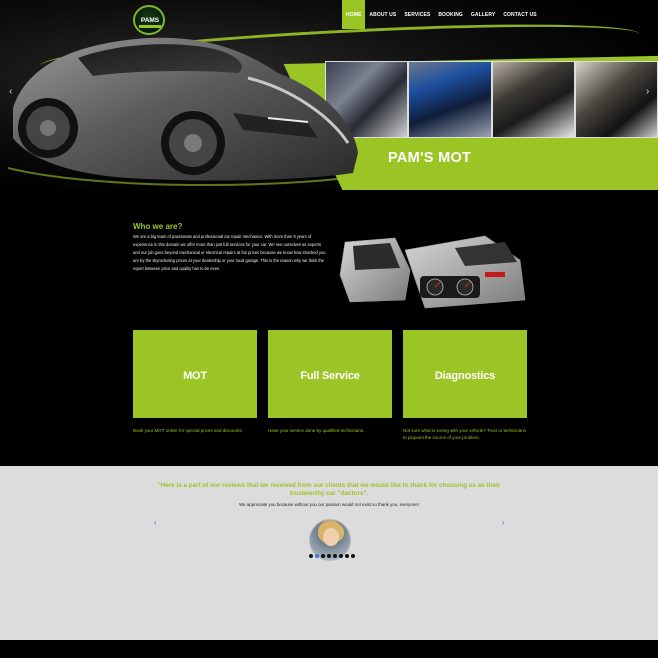  I want to click on nav-about-us: ABOUT US, so click(382, 14).